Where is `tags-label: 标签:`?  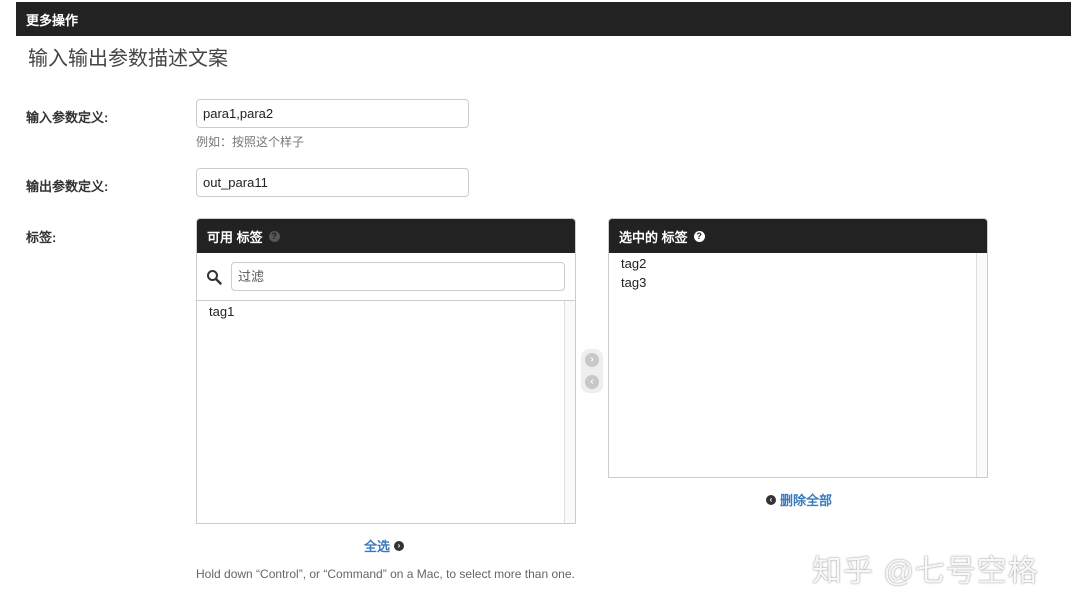
tags-label: 标签: is located at coordinates (41, 237).